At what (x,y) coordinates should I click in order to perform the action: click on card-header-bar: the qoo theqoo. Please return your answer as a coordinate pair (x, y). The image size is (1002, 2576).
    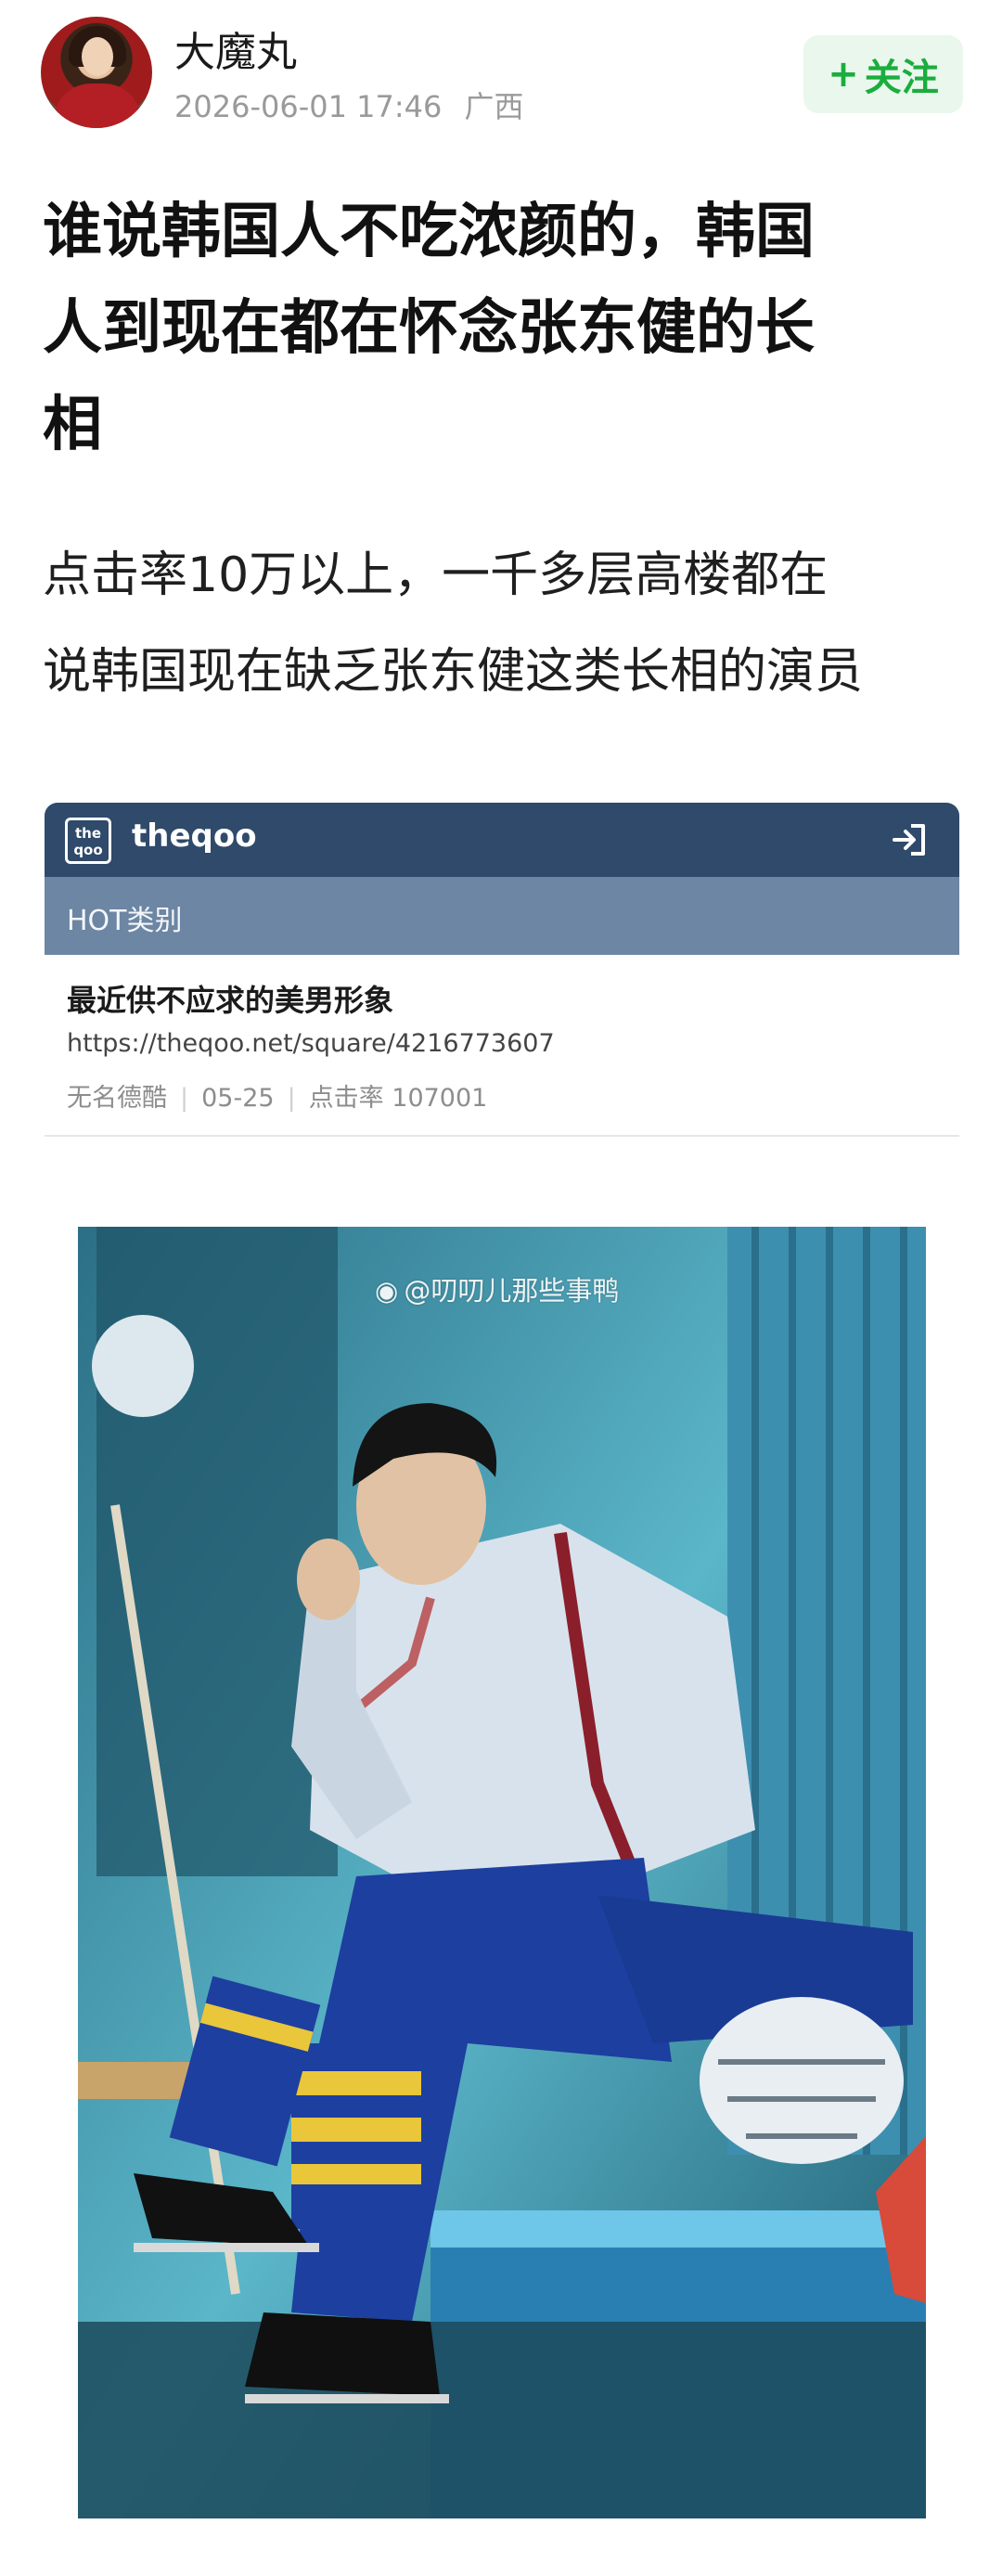
    Looking at the image, I should click on (502, 840).